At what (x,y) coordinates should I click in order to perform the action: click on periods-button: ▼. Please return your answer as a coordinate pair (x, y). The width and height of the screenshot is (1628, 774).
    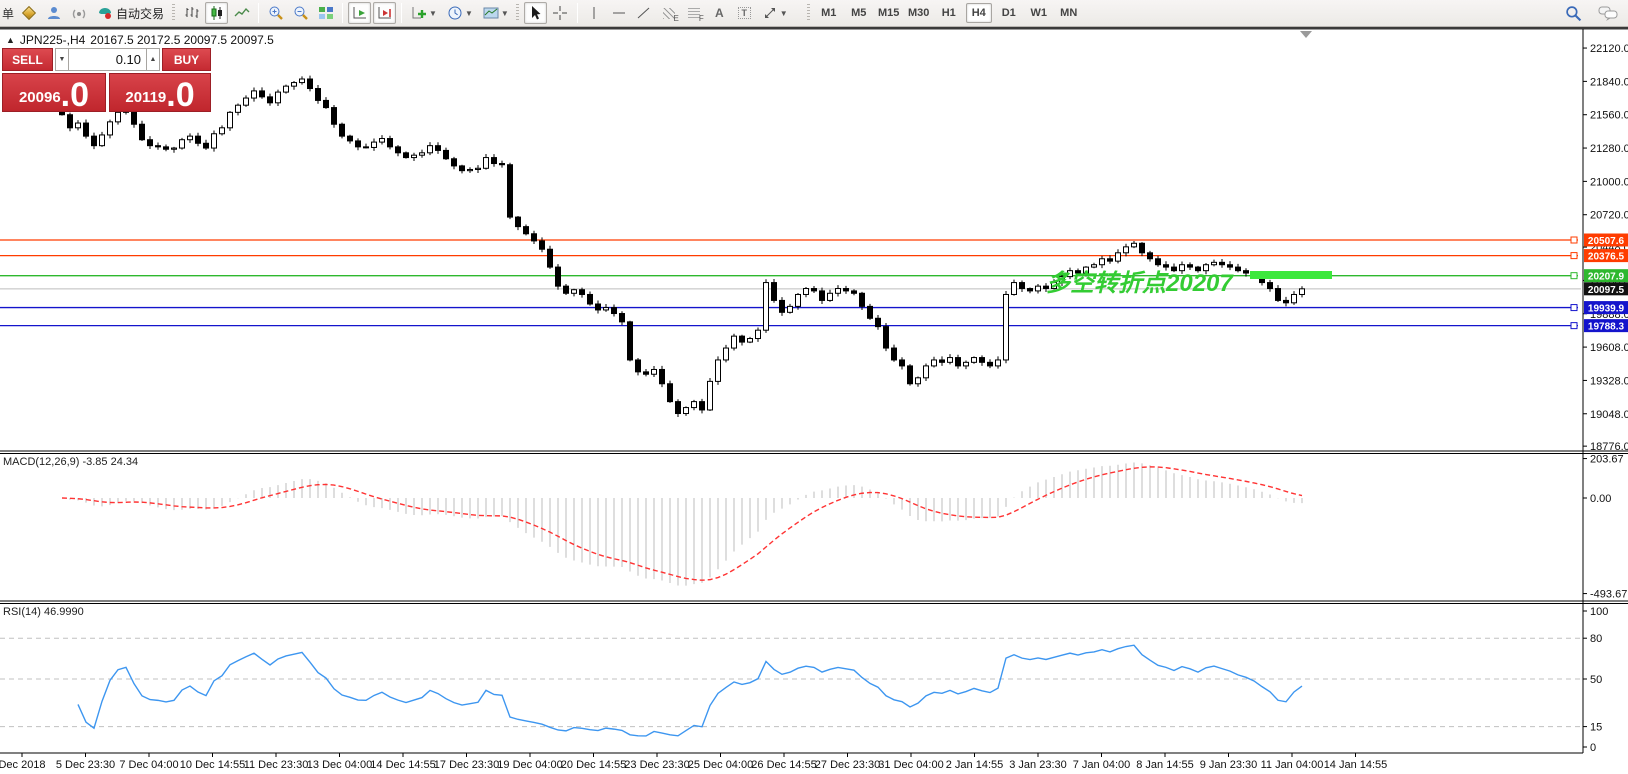
    Looking at the image, I should click on (460, 13).